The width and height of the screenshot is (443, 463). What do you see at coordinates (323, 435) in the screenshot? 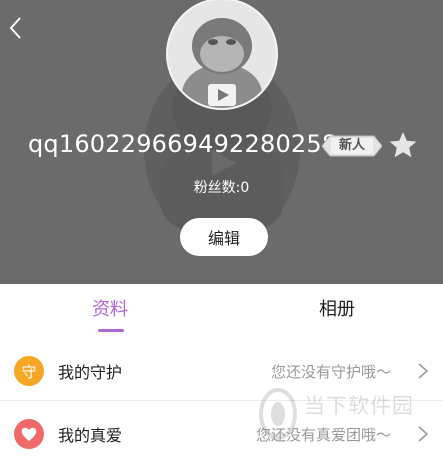
I see `row-value: 您还没有真爱团哦～` at bounding box center [323, 435].